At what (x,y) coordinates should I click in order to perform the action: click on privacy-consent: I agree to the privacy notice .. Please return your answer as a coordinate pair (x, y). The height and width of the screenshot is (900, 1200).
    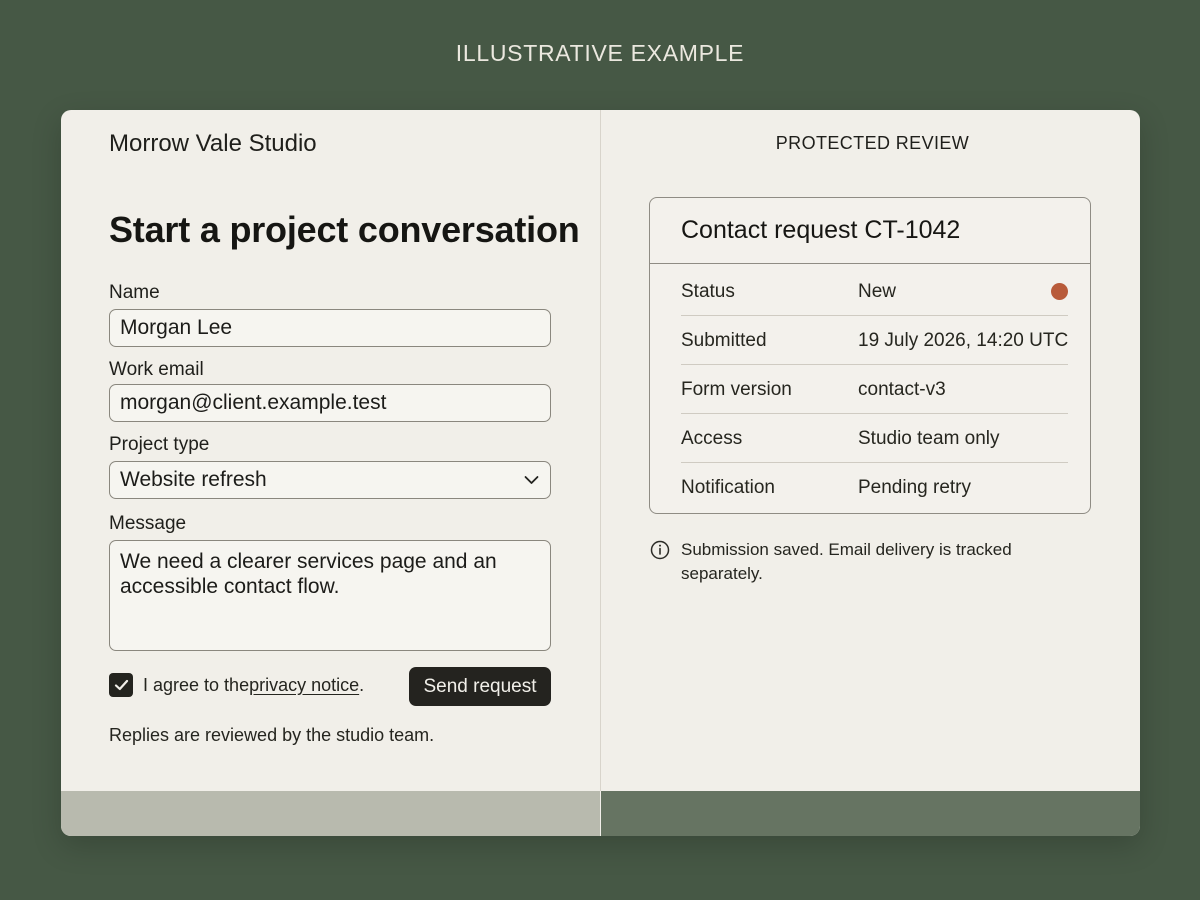
    Looking at the image, I should click on (236, 685).